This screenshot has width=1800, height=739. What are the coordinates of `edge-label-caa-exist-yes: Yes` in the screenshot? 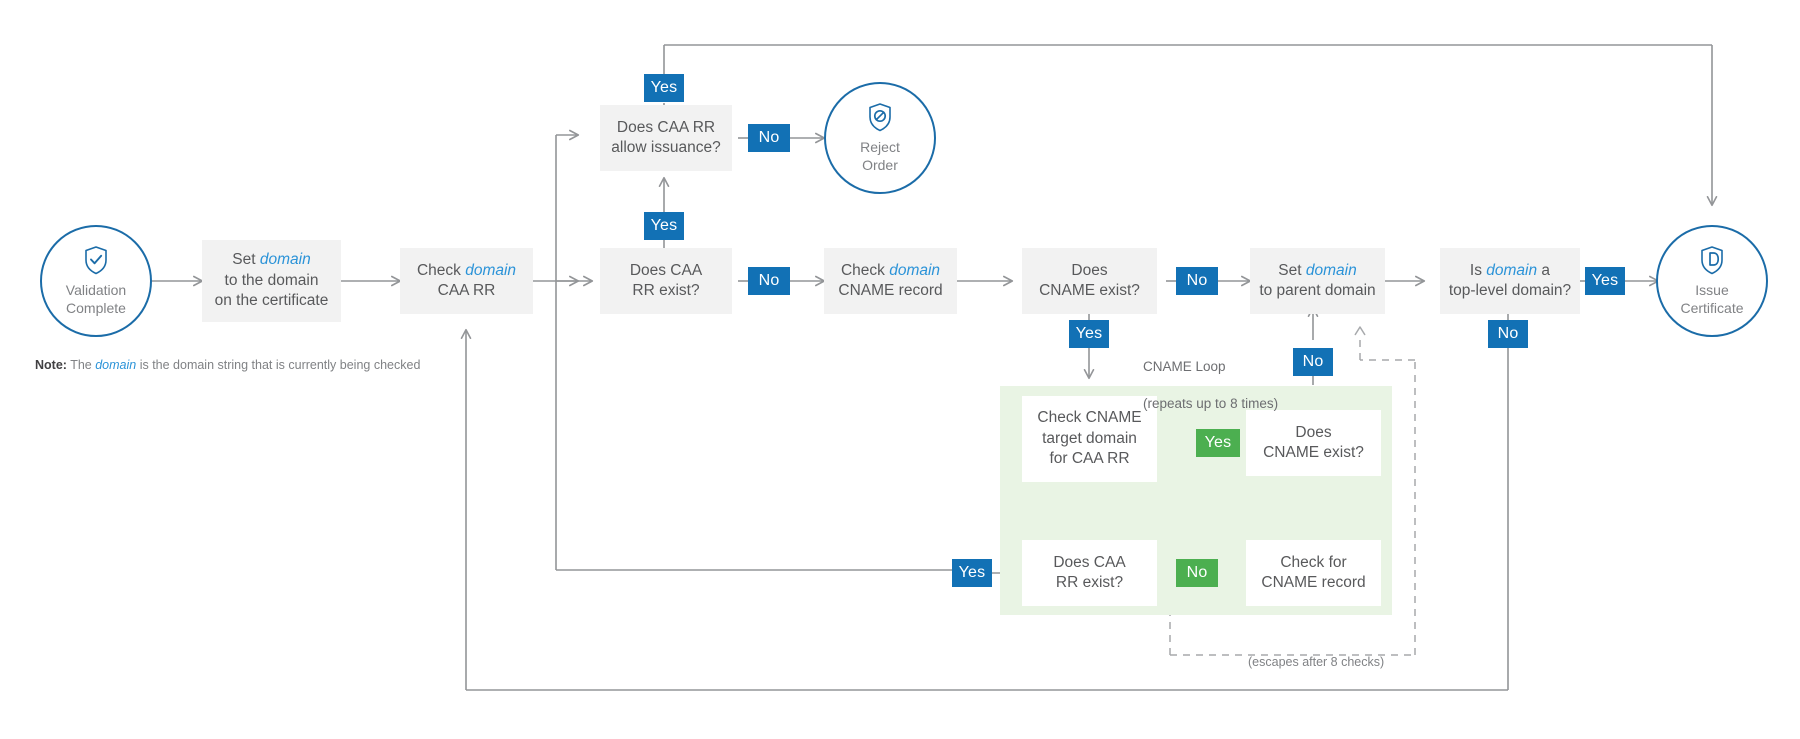 It's located at (664, 226).